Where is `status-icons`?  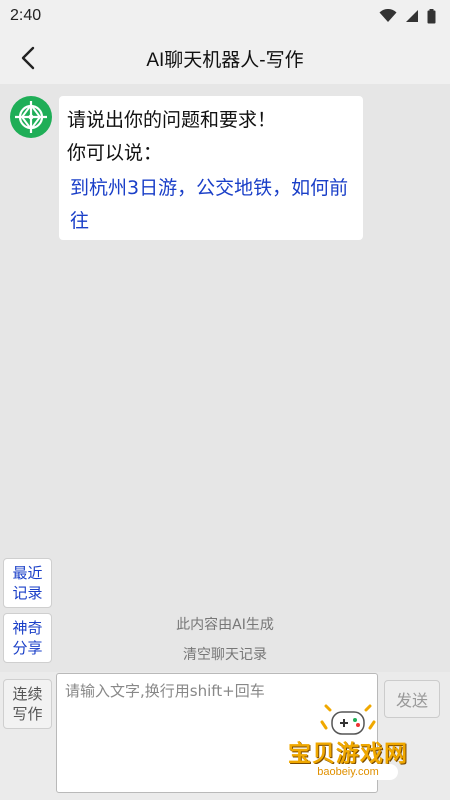
status-icons is located at coordinates (407, 16).